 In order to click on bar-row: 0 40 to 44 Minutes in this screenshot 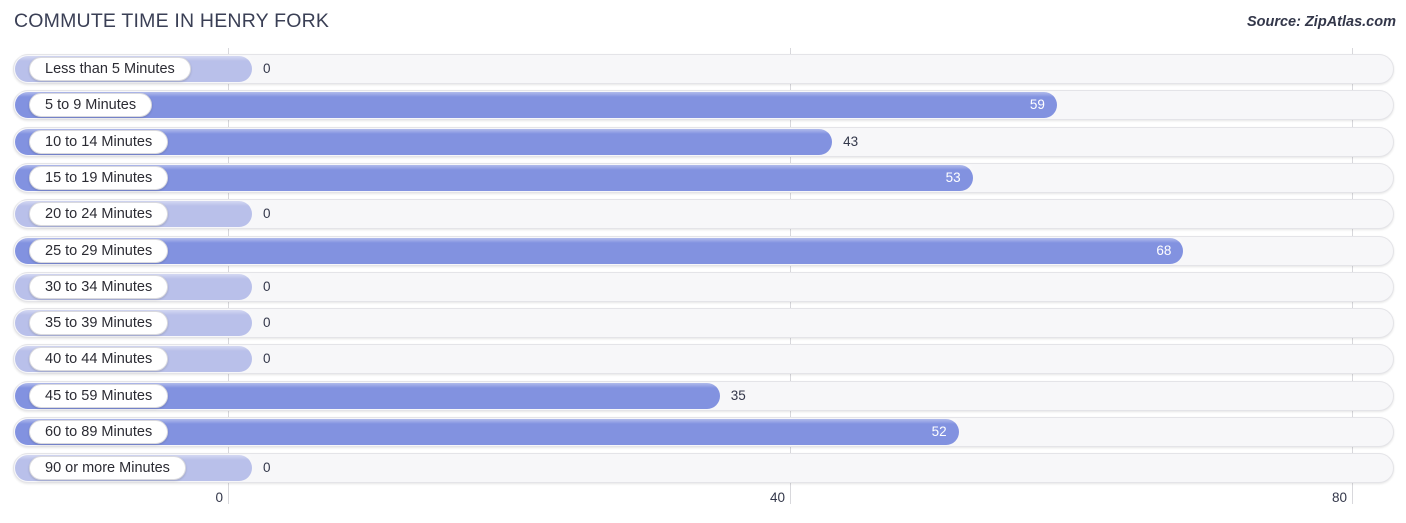, I will do `click(703, 359)`.